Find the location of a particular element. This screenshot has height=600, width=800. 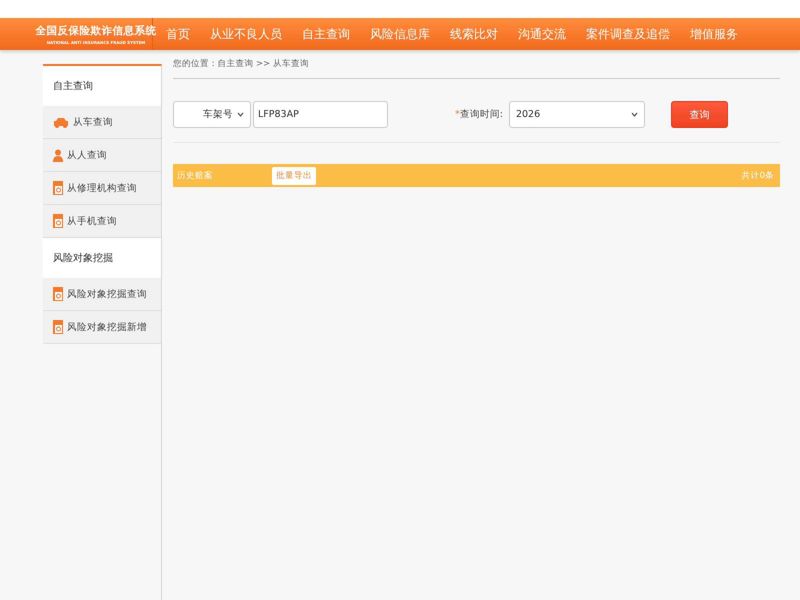

sidebar-item-label: 从修理机构查询 is located at coordinates (102, 188).